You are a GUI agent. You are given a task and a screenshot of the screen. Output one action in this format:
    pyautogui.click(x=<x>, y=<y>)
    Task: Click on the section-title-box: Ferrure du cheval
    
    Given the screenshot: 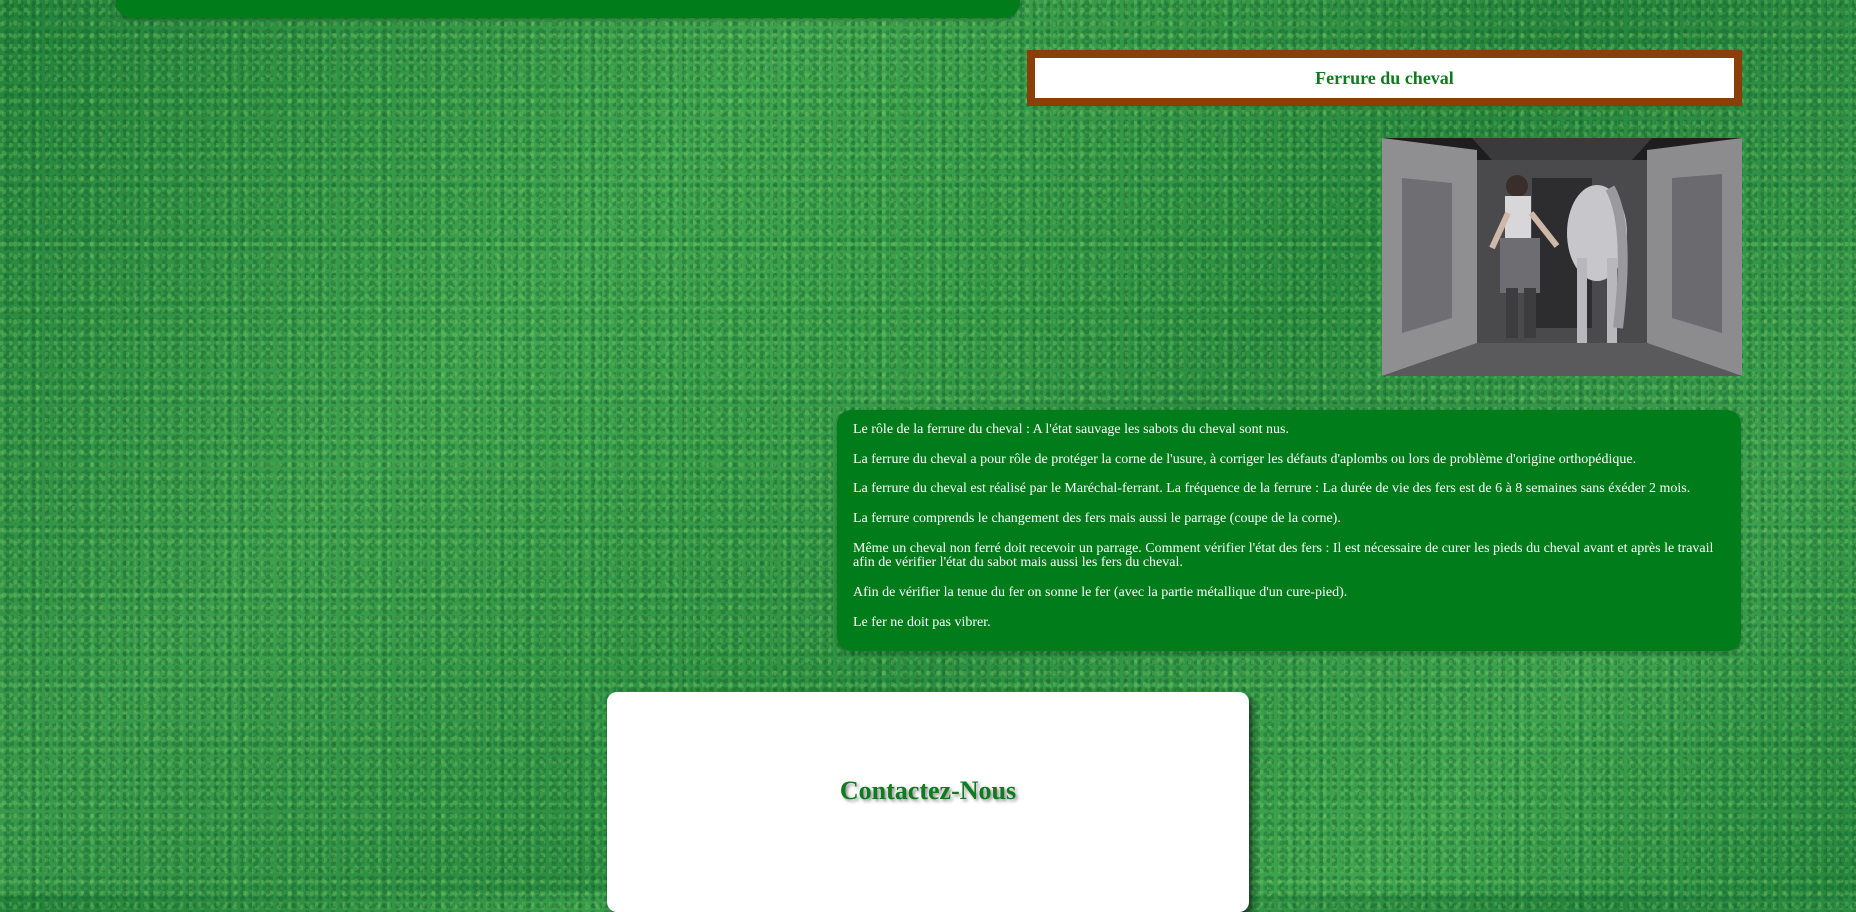 What is the action you would take?
    pyautogui.click(x=1384, y=78)
    